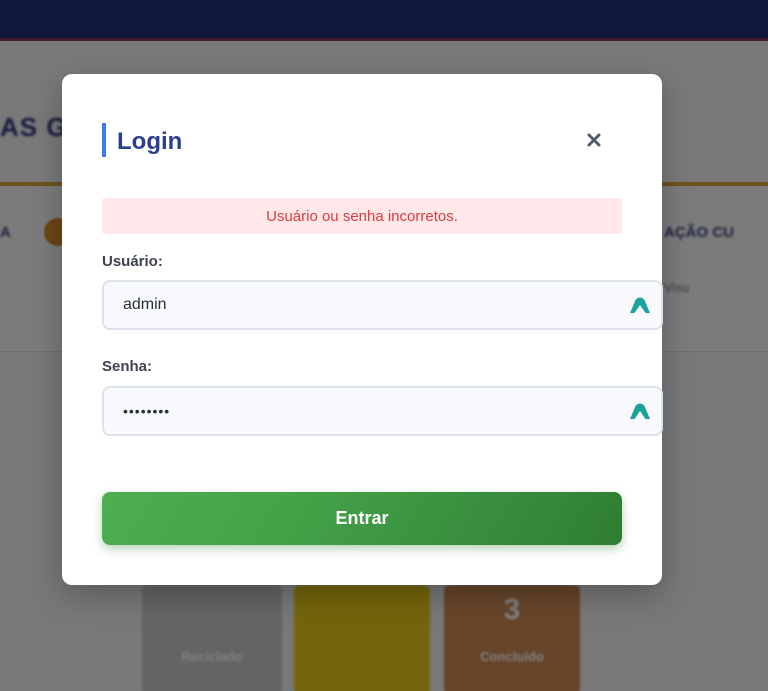 The width and height of the screenshot is (768, 691). I want to click on close-icon, so click(594, 140).